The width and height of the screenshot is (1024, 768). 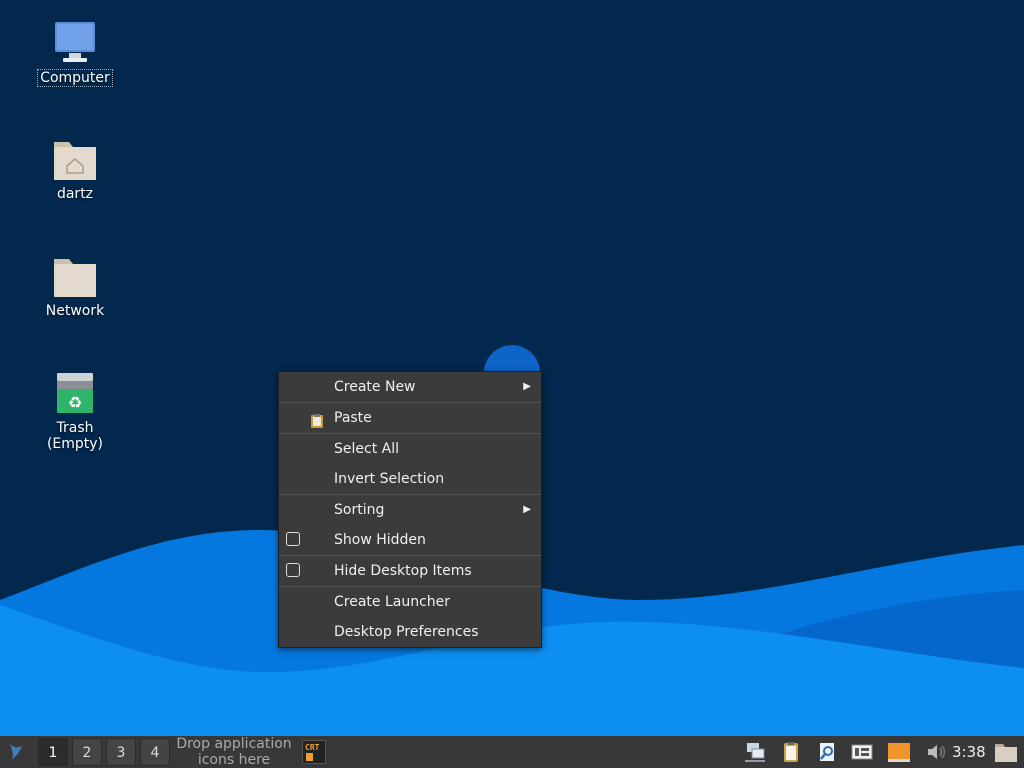 What do you see at coordinates (75, 277) in the screenshot?
I see `network-folder-icon` at bounding box center [75, 277].